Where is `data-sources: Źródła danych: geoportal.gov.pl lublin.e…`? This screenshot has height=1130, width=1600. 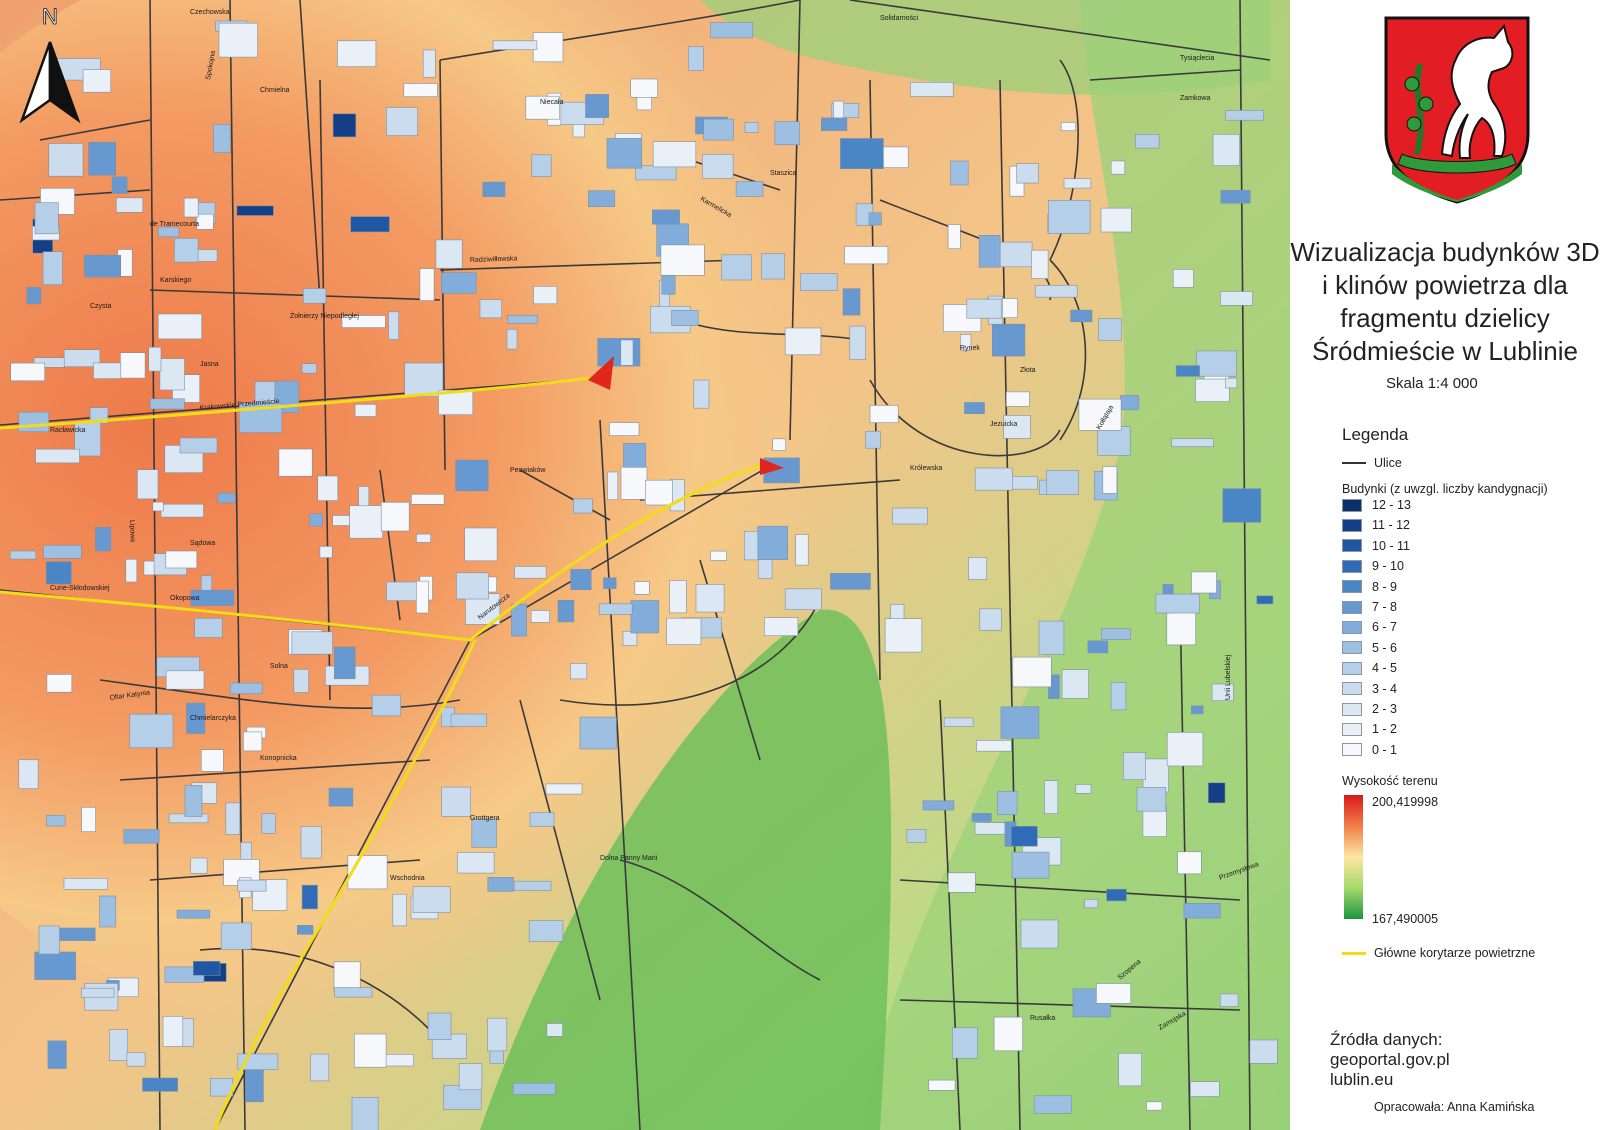 data-sources: Źródła danych: geoportal.gov.pl lublin.e… is located at coordinates (1390, 1060).